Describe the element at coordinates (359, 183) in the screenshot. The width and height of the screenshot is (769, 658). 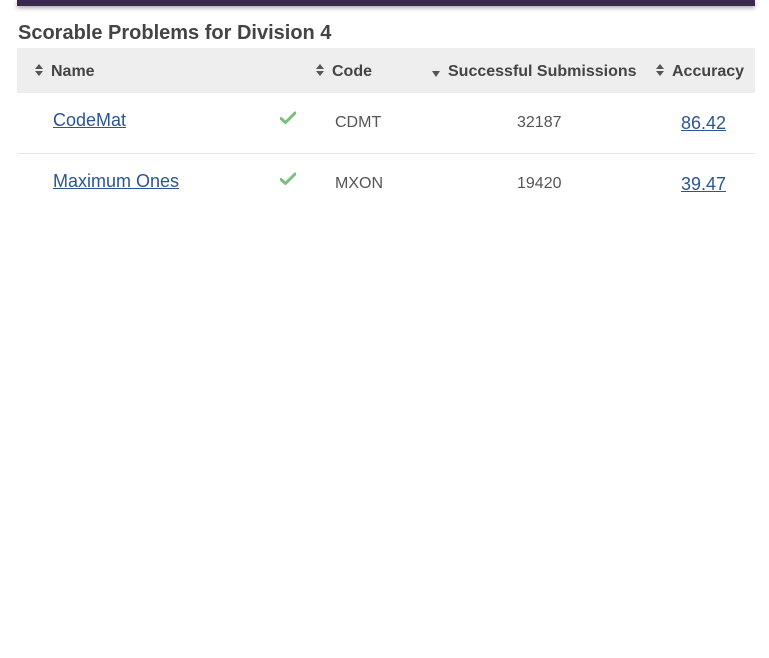
I see `problem-code: MXON` at that location.